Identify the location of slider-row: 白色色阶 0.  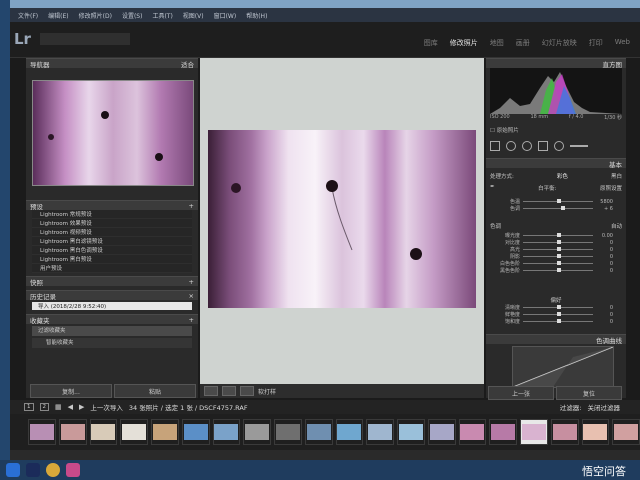
(556, 264).